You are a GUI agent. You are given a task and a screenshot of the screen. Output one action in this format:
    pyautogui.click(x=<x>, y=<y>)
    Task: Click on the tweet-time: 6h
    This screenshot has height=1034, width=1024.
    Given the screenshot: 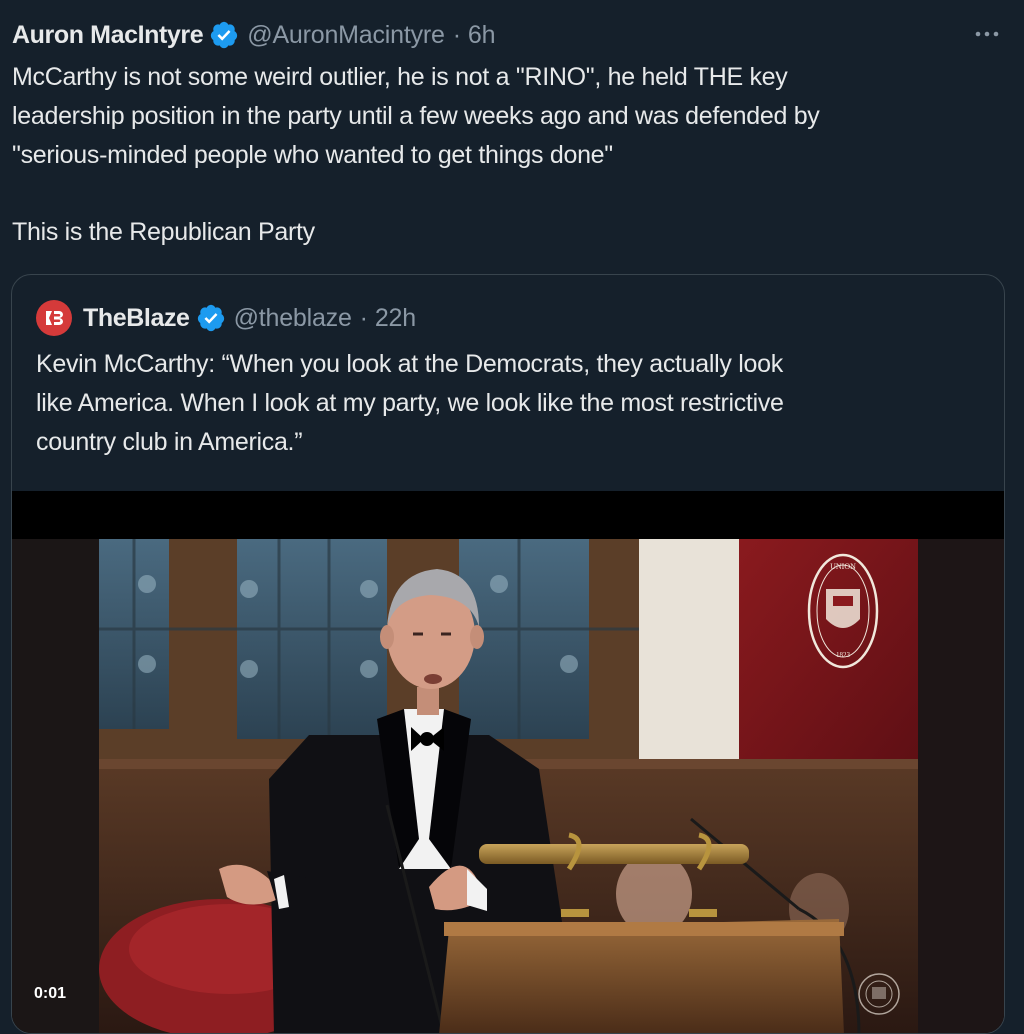 What is the action you would take?
    pyautogui.click(x=482, y=35)
    